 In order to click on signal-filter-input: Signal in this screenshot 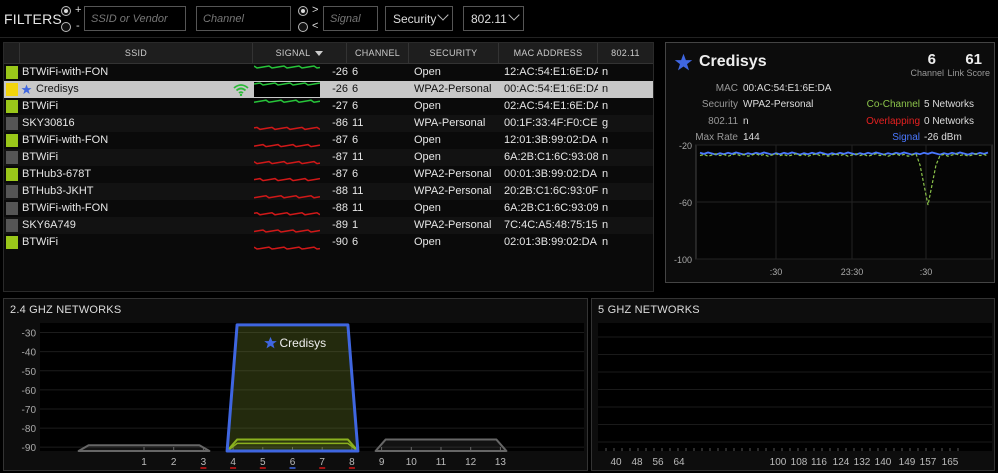, I will do `click(350, 18)`.